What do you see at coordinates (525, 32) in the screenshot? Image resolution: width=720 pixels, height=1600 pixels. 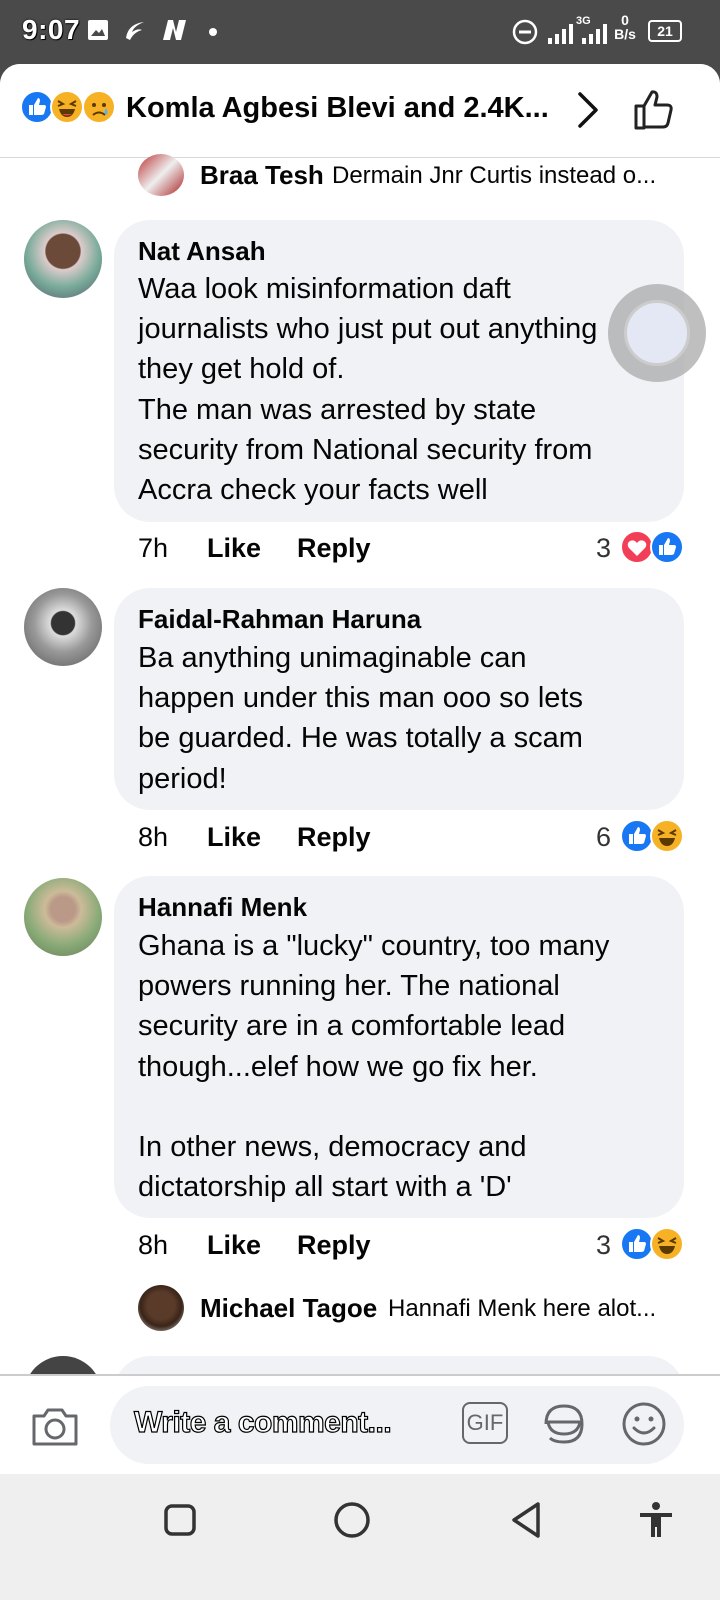 I see `do-not-disturb-icon` at bounding box center [525, 32].